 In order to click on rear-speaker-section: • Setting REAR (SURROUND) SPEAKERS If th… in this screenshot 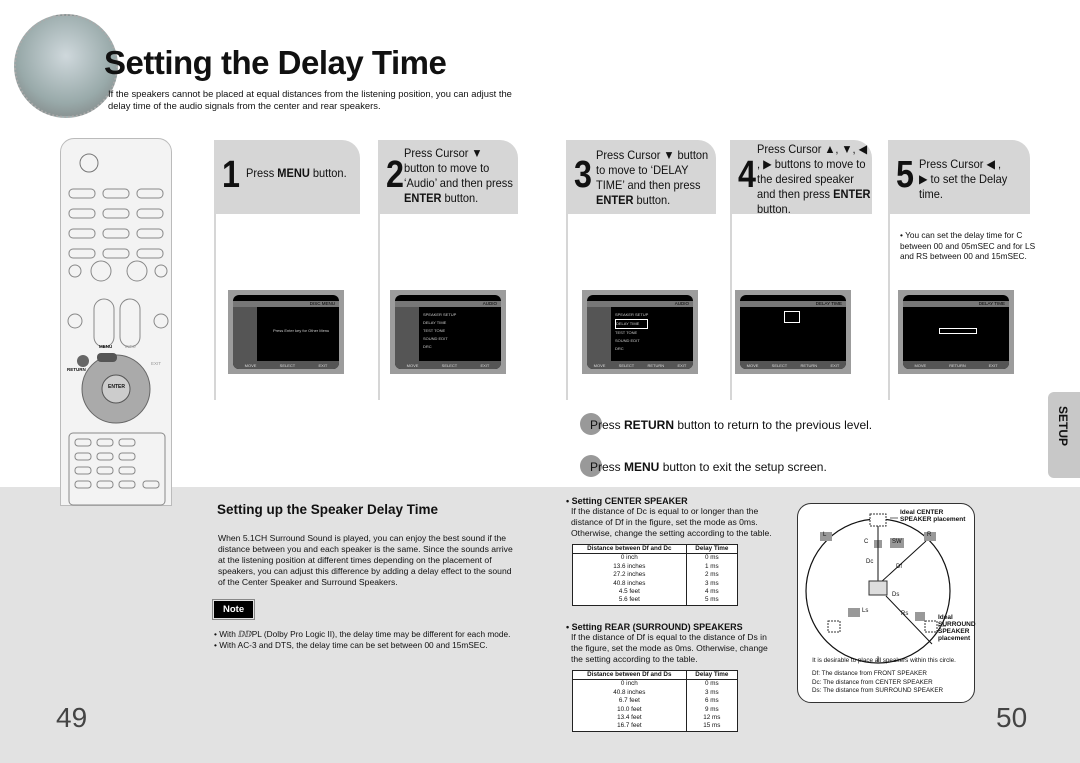, I will do `click(673, 677)`.